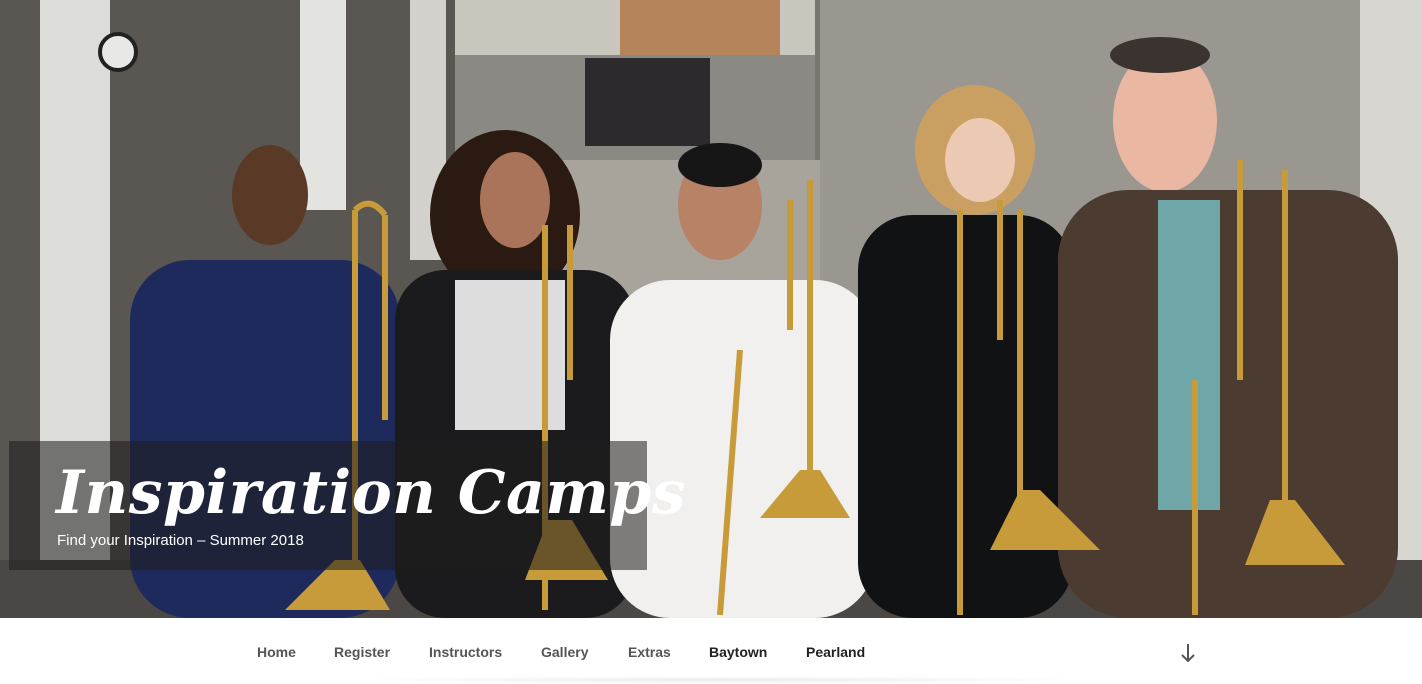  What do you see at coordinates (180, 540) in the screenshot?
I see `site-tagline: Find your Inspiration – Summer 2018` at bounding box center [180, 540].